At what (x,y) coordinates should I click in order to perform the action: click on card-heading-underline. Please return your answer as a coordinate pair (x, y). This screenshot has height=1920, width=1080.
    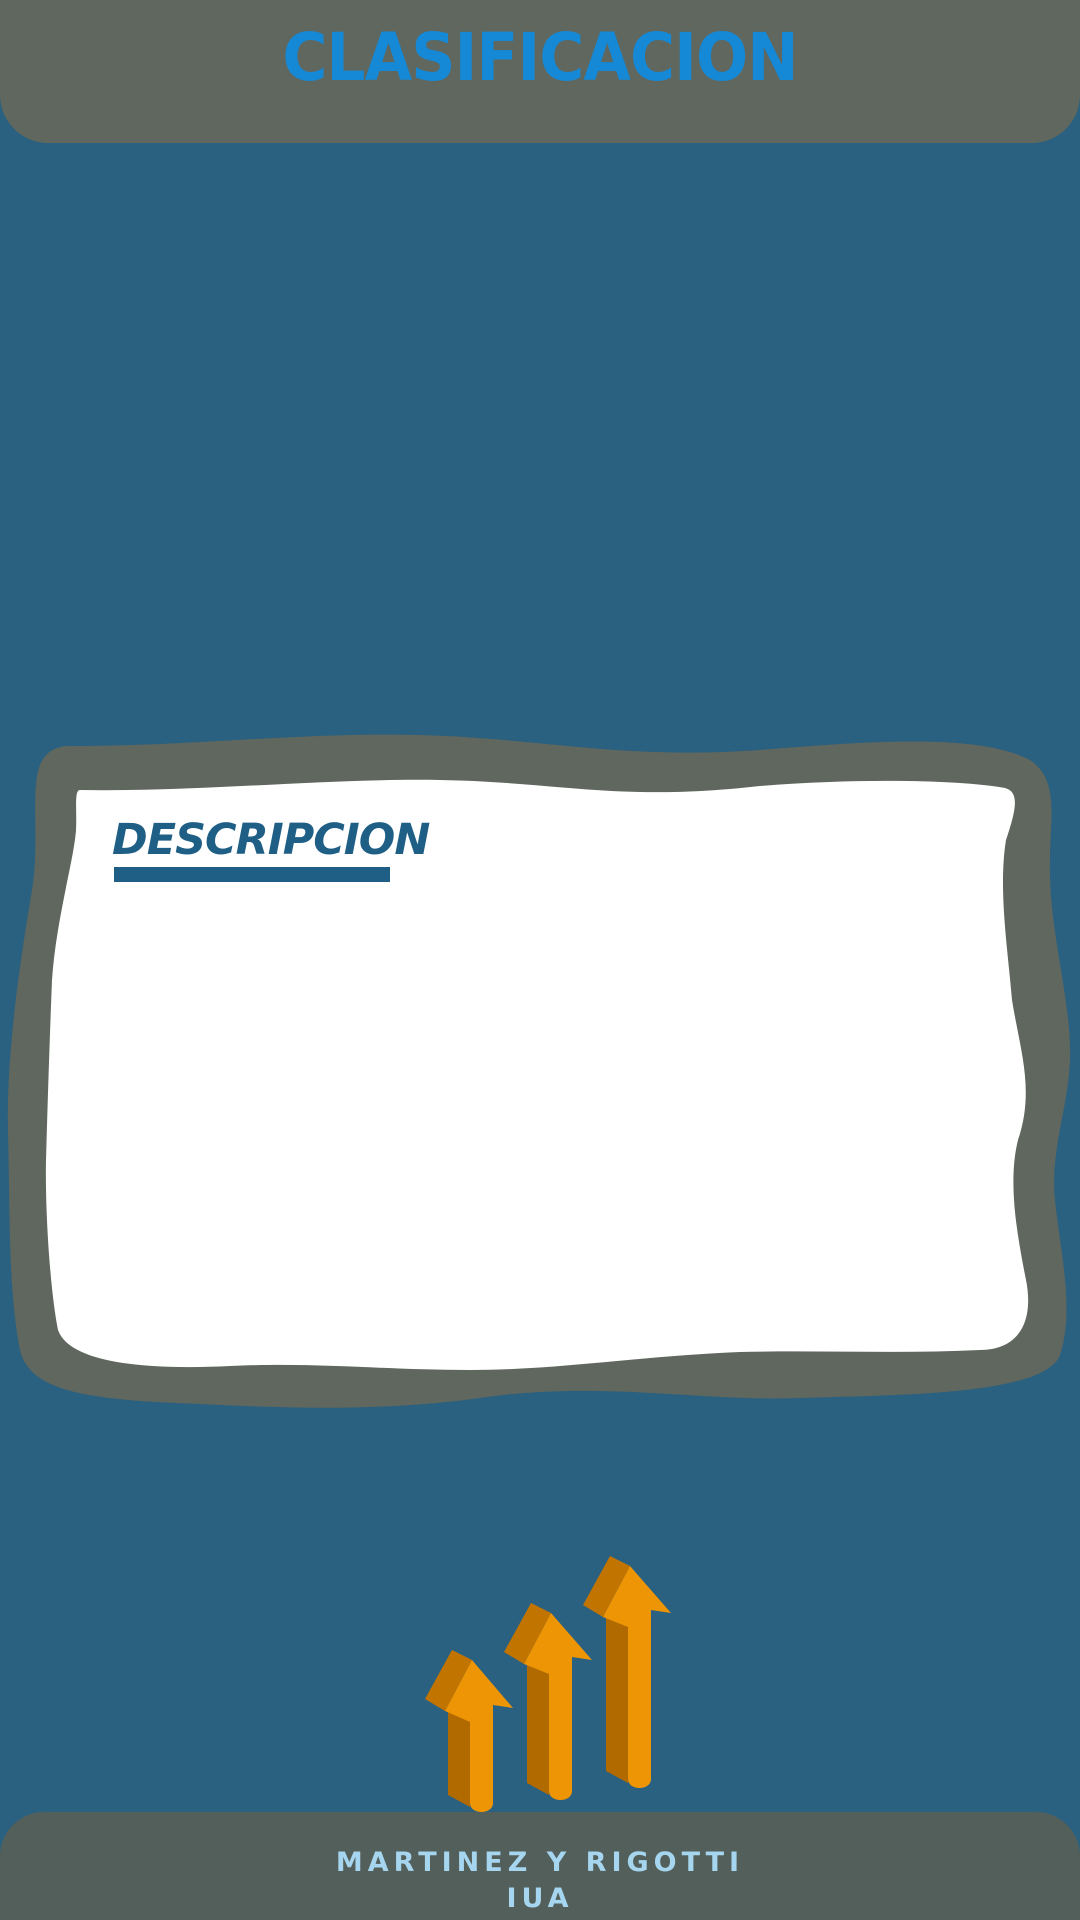
    Looking at the image, I should click on (252, 874).